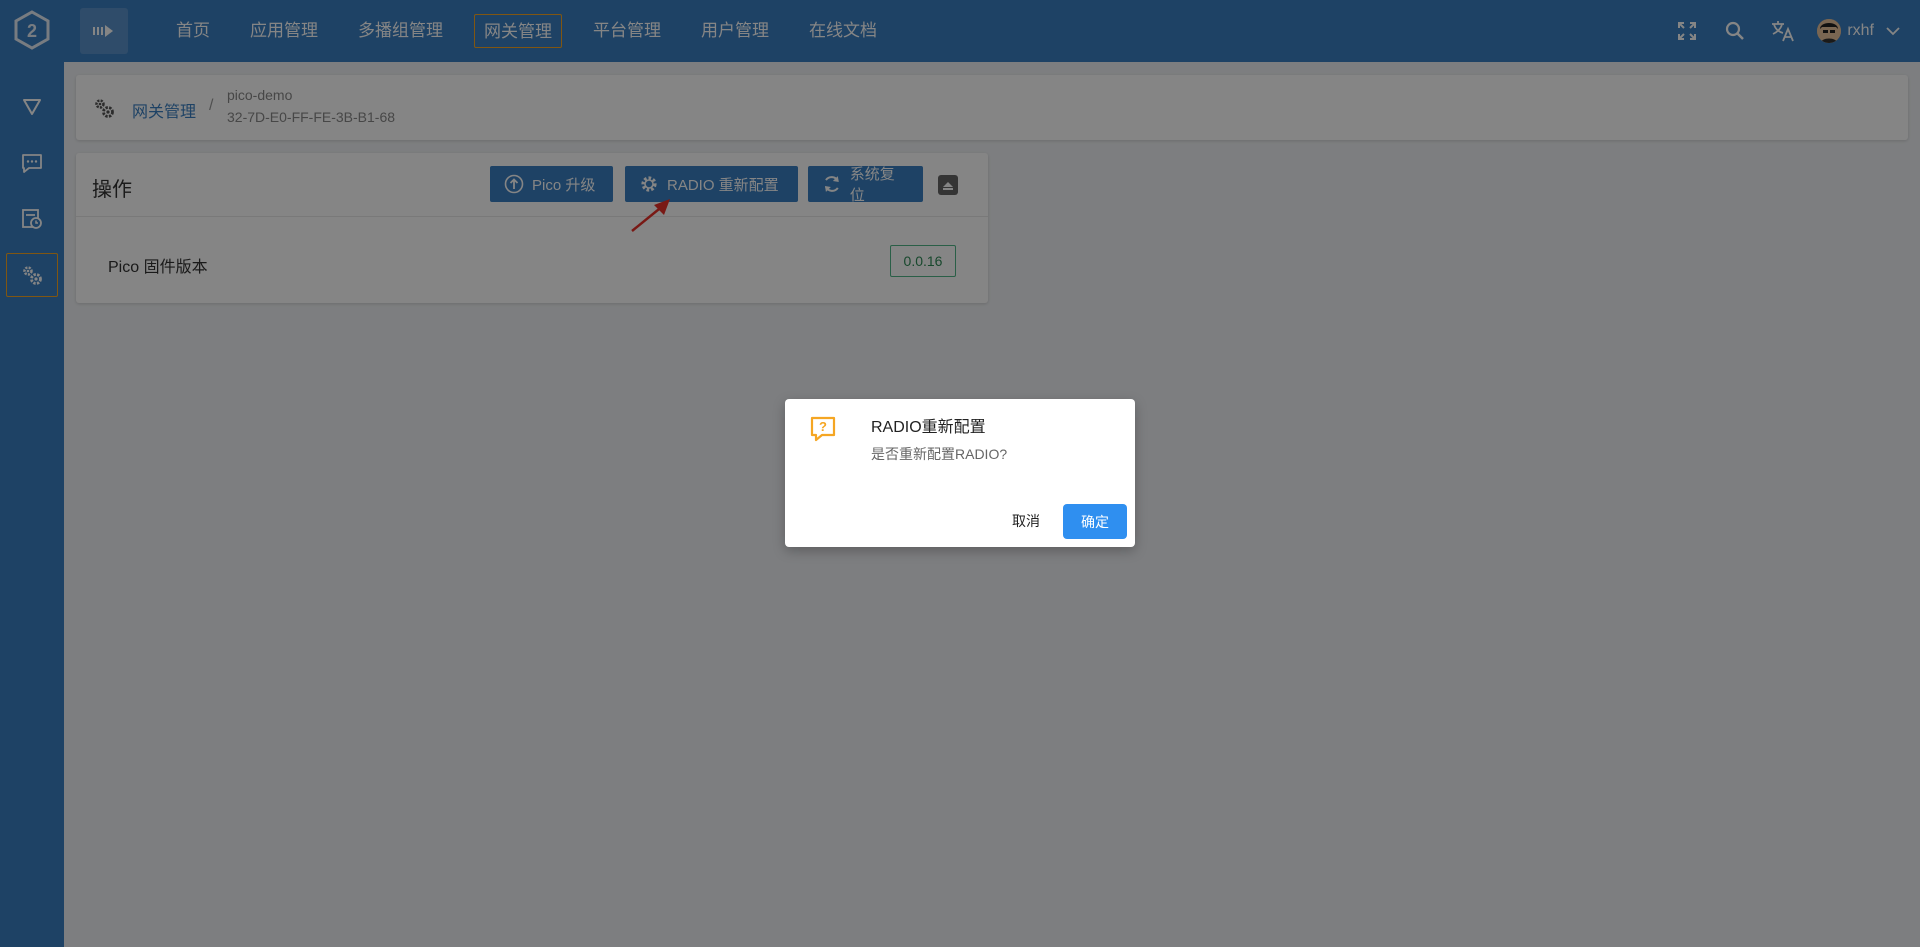  Describe the element at coordinates (1026, 521) in the screenshot. I see `cancel-button: 取消` at that location.